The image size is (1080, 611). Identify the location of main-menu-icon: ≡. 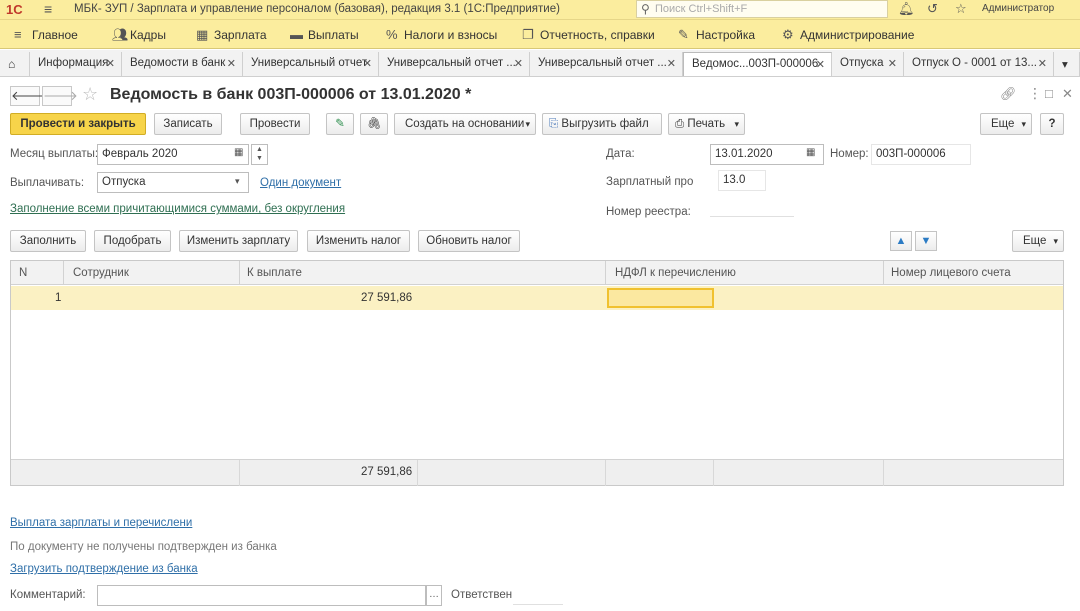
(48, 9).